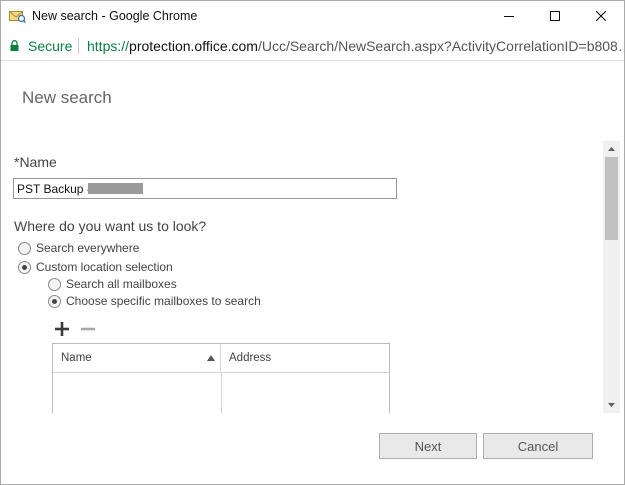 This screenshot has height=485, width=625. I want to click on maximize-button, so click(555, 16).